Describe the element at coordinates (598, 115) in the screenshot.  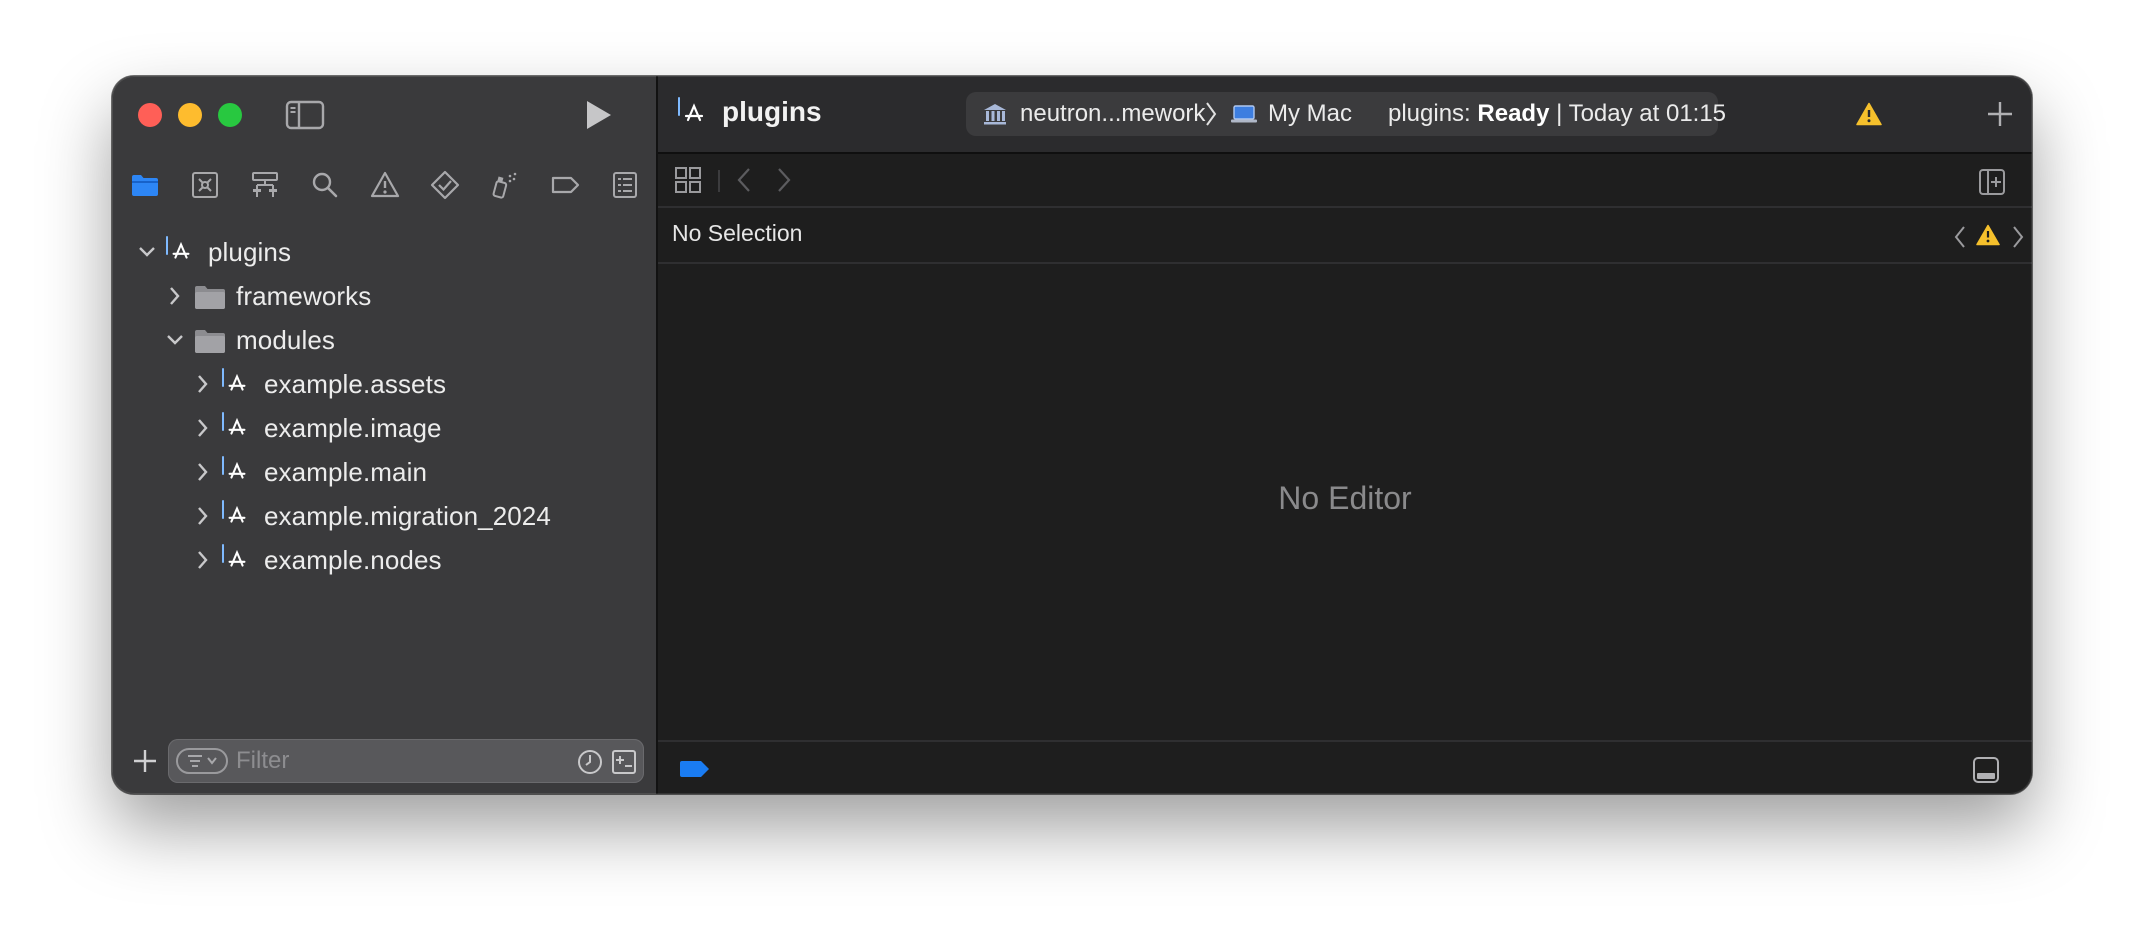
I see `run-play-icon` at that location.